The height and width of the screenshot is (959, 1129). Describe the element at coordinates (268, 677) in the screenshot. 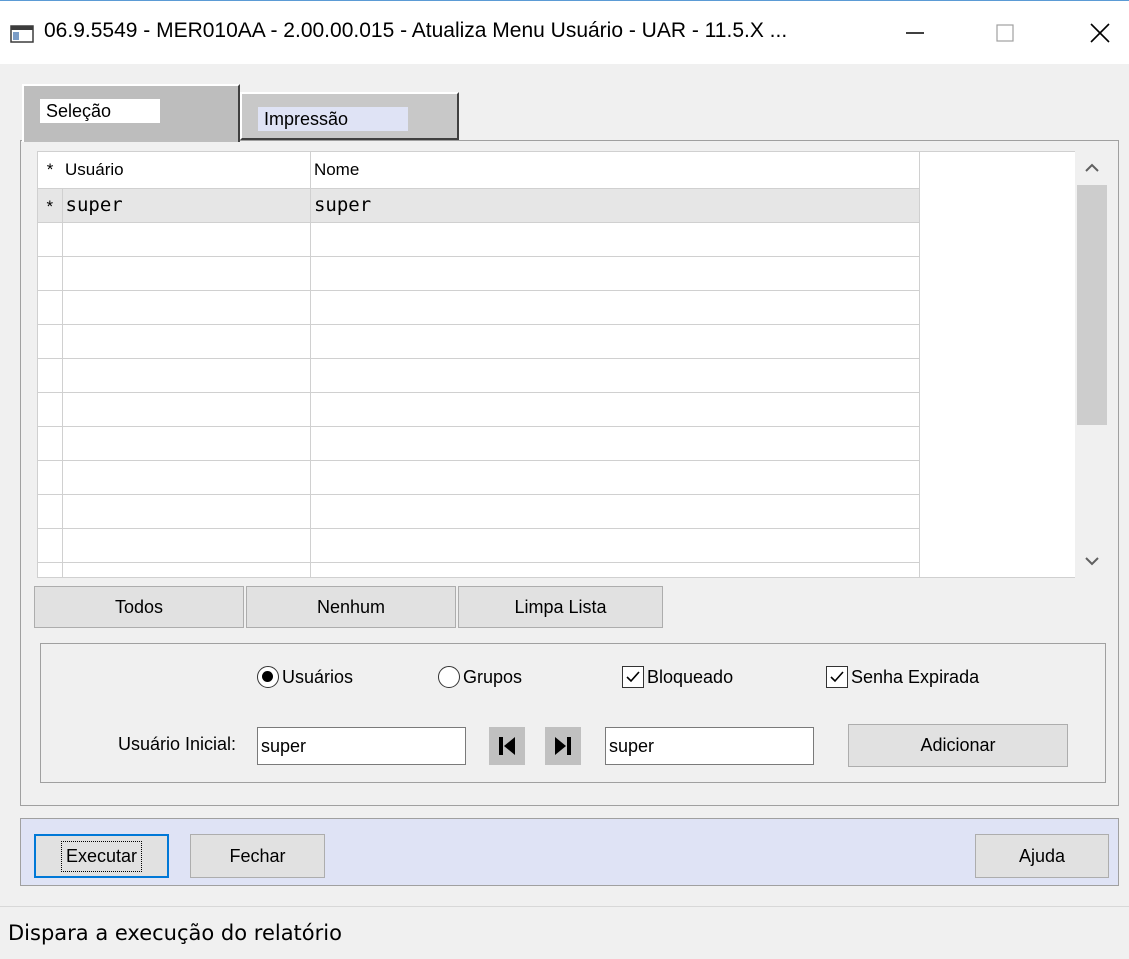

I see `radio-usuarios-indicator` at that location.